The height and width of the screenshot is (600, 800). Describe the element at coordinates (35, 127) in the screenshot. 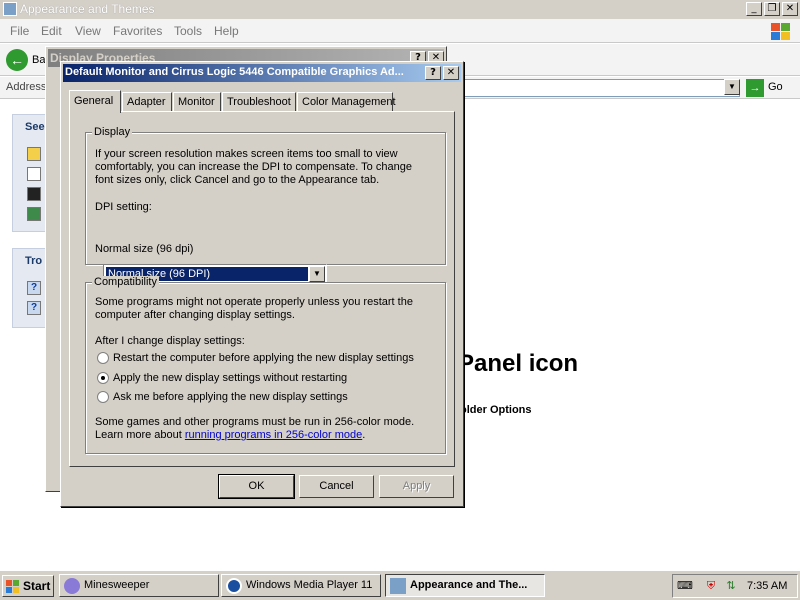

I see `see-also-header: See` at that location.